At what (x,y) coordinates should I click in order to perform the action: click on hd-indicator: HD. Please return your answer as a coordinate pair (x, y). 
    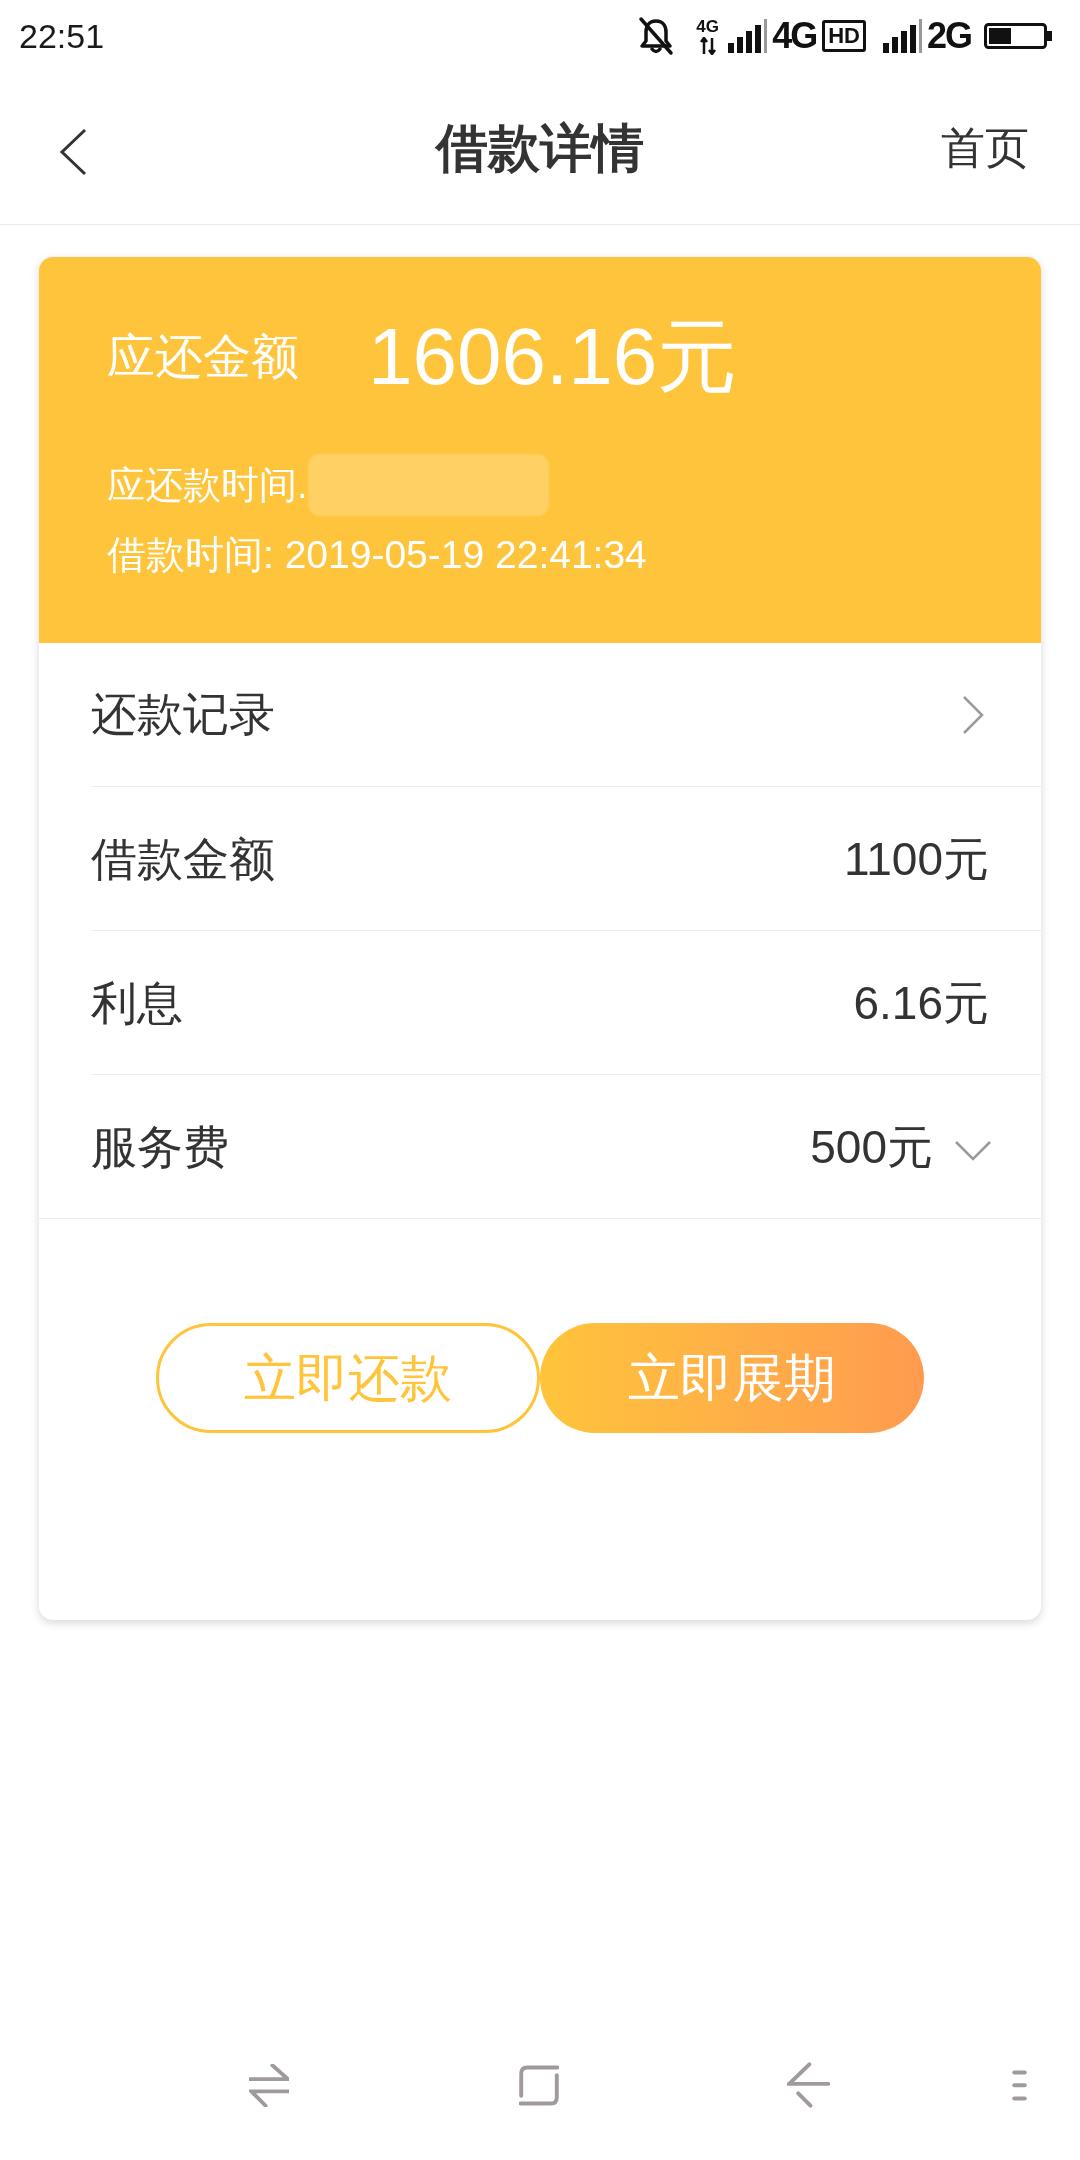
    Looking at the image, I should click on (844, 36).